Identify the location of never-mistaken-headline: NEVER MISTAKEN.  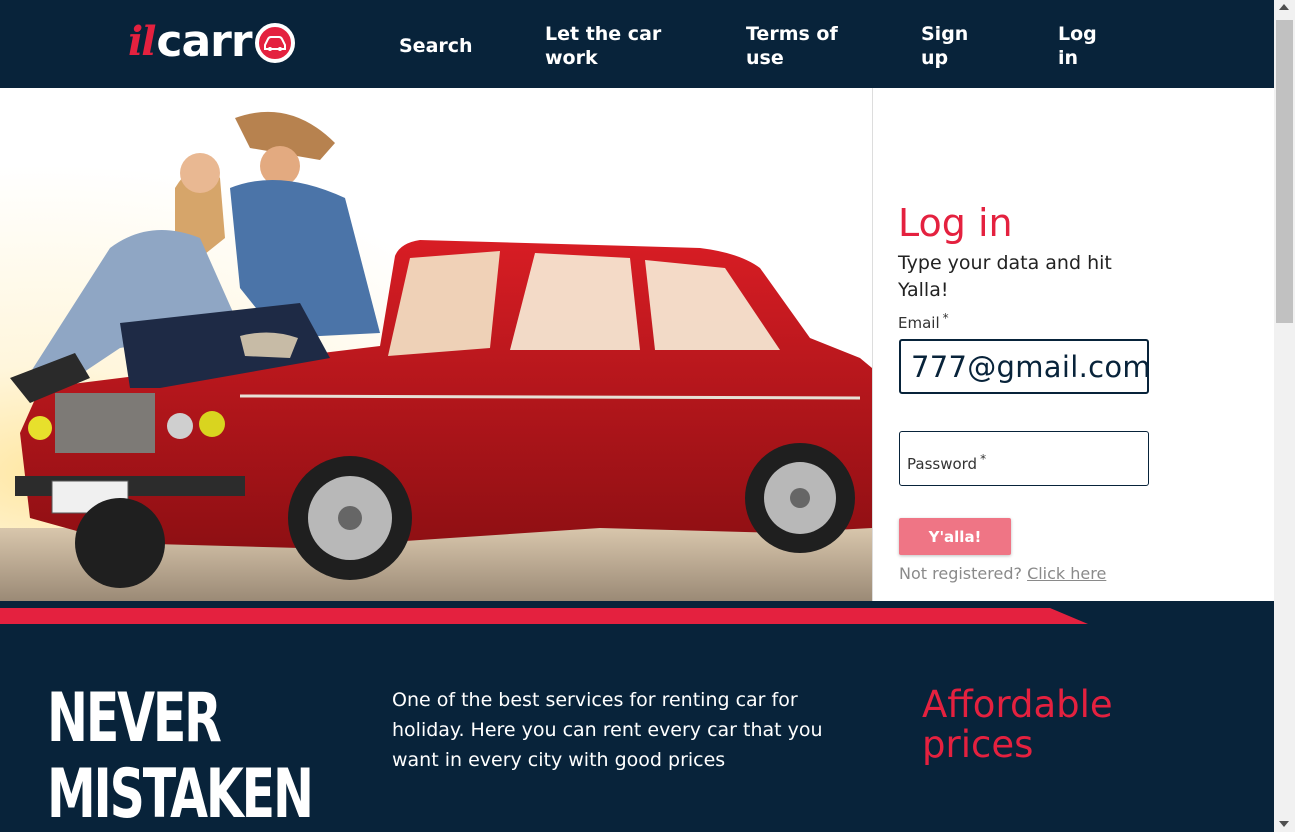
(180, 755).